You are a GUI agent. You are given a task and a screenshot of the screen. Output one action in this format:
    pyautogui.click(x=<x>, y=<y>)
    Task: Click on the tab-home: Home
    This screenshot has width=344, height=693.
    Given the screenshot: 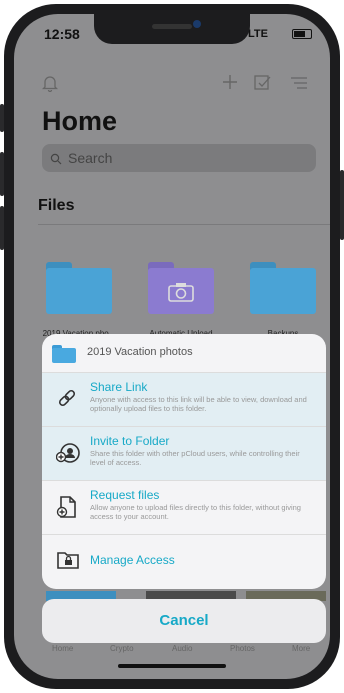 What is the action you would take?
    pyautogui.click(x=62, y=648)
    